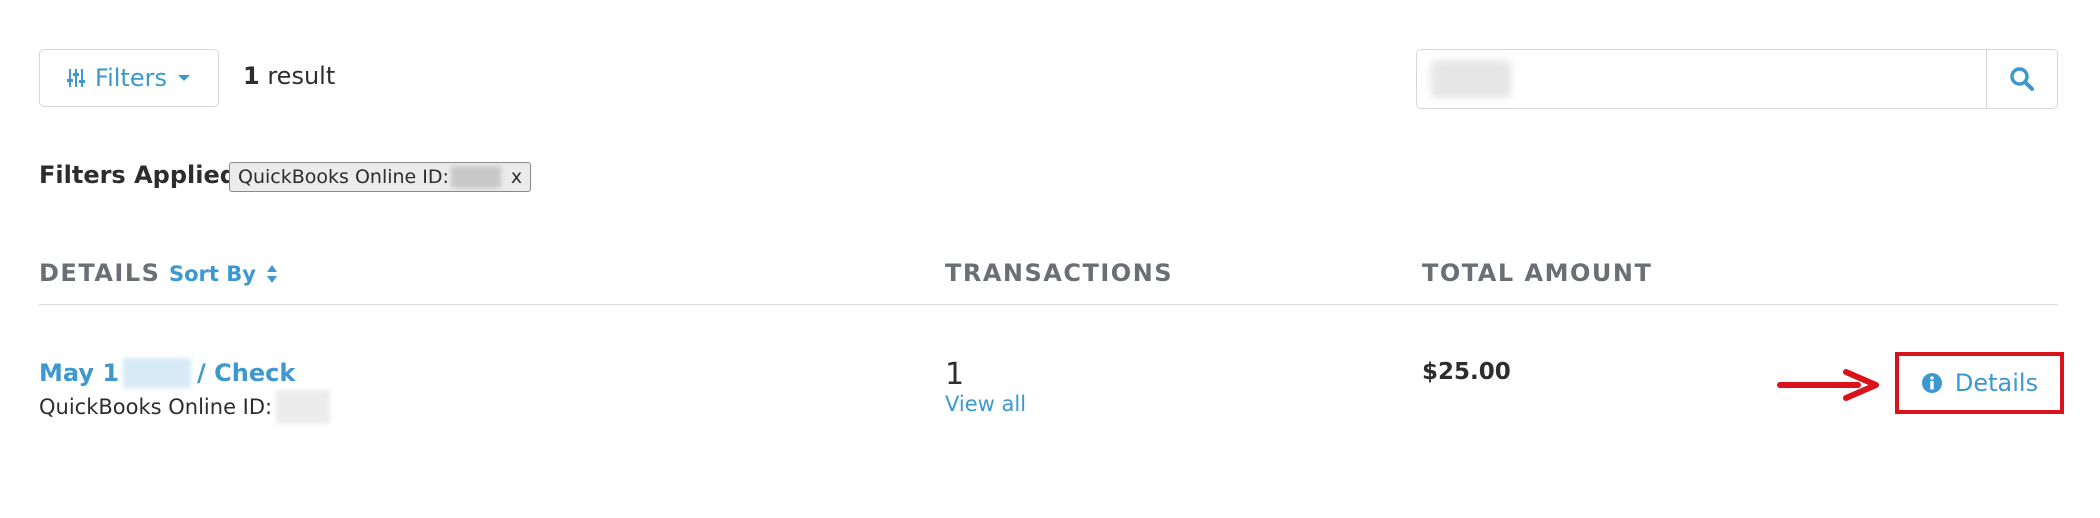  What do you see at coordinates (100, 273) in the screenshot?
I see `column-header-details: DETAILS` at bounding box center [100, 273].